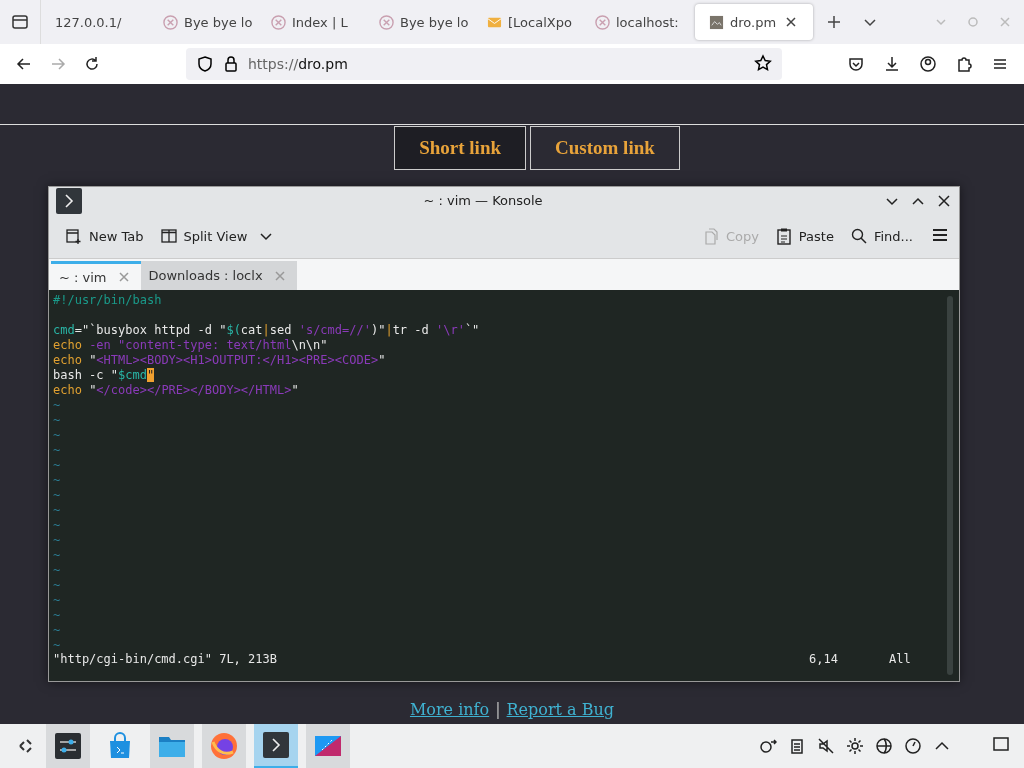 Image resolution: width=1024 pixels, height=768 pixels. Describe the element at coordinates (527, 22) in the screenshot. I see `browser-tab: [LocalXpo` at that location.